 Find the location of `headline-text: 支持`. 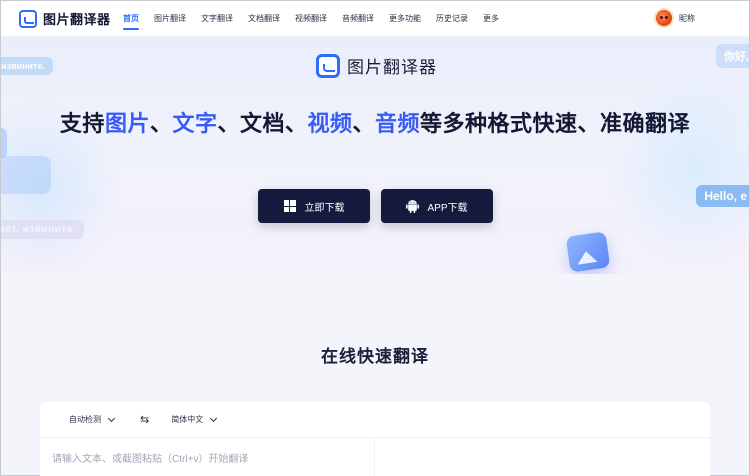

headline-text: 支持 is located at coordinates (82, 123).